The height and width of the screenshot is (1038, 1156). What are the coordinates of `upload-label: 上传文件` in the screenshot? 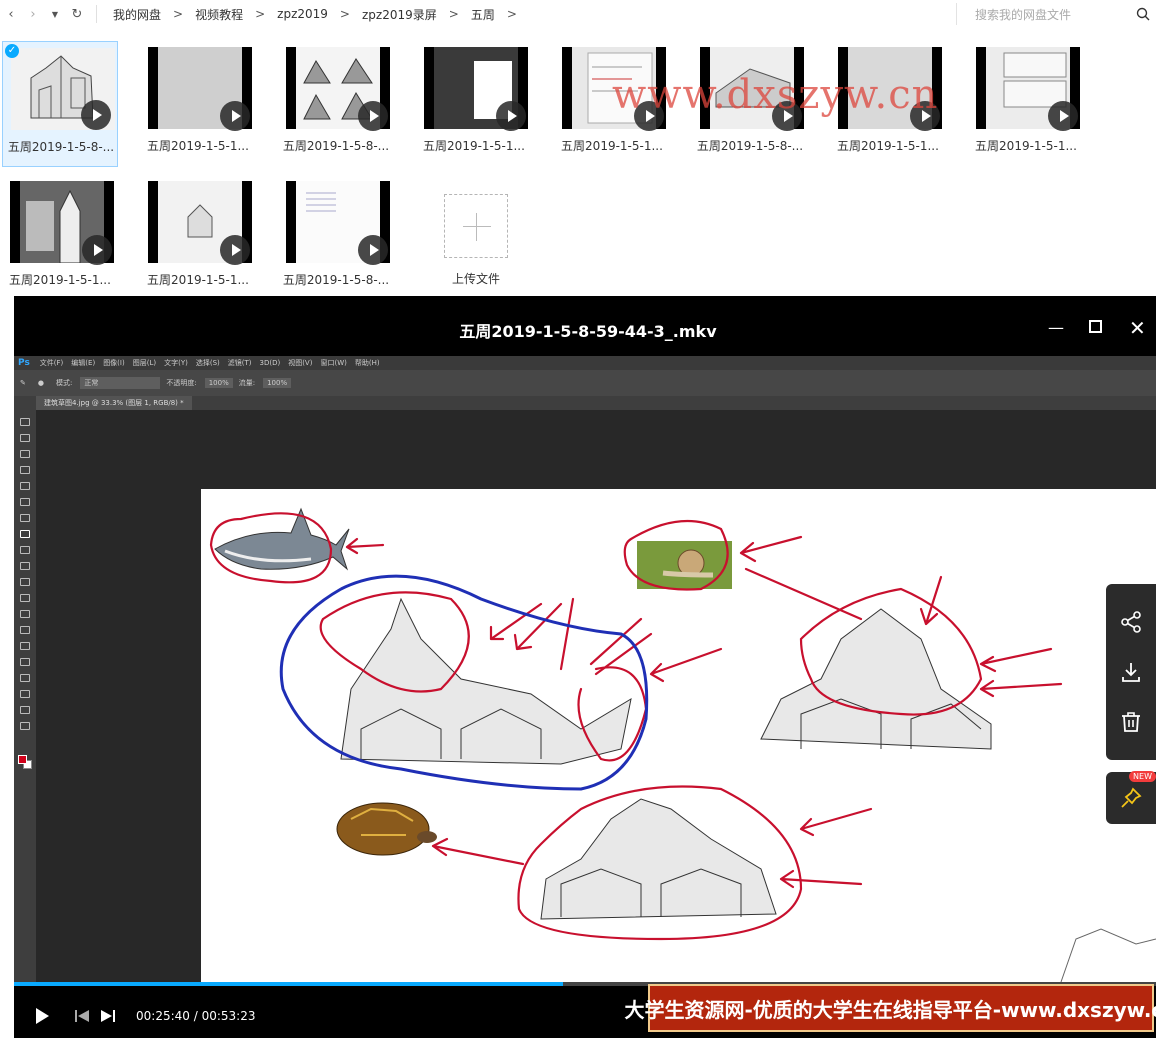 It's located at (475, 279).